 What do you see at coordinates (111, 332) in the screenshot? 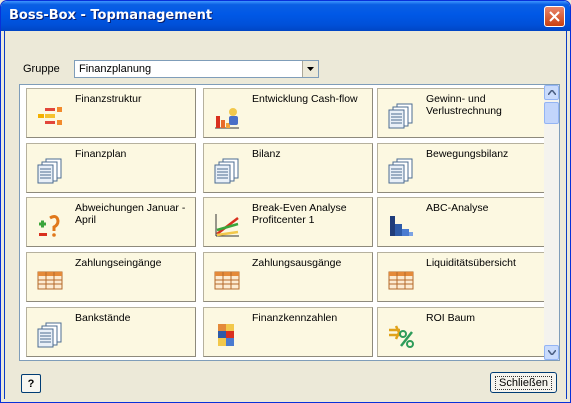
I see `tile-bankstaende: Bankstände` at bounding box center [111, 332].